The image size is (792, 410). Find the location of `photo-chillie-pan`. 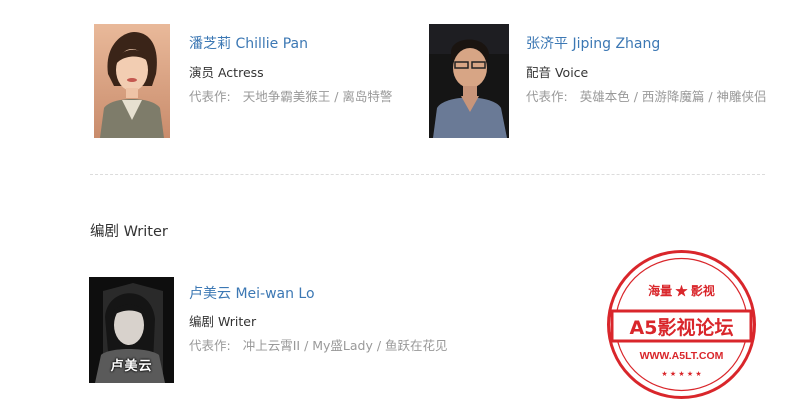

photo-chillie-pan is located at coordinates (132, 81).